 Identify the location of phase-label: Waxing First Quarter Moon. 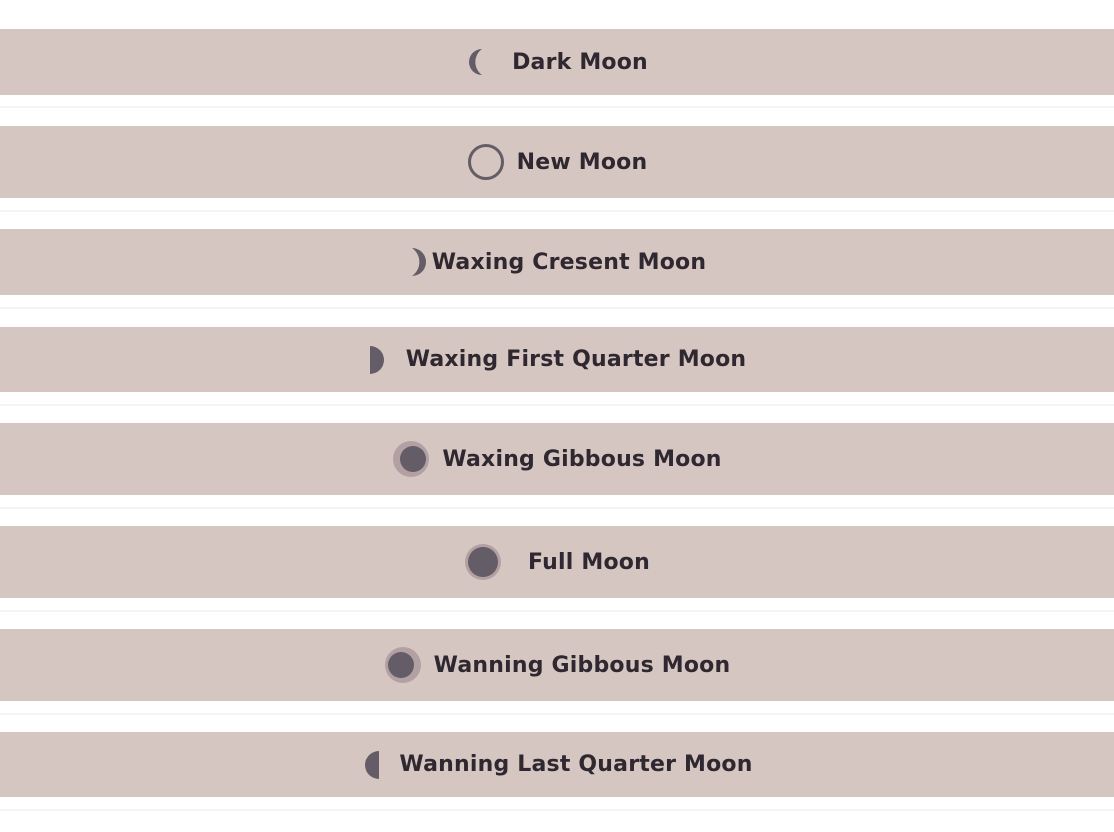
(576, 359).